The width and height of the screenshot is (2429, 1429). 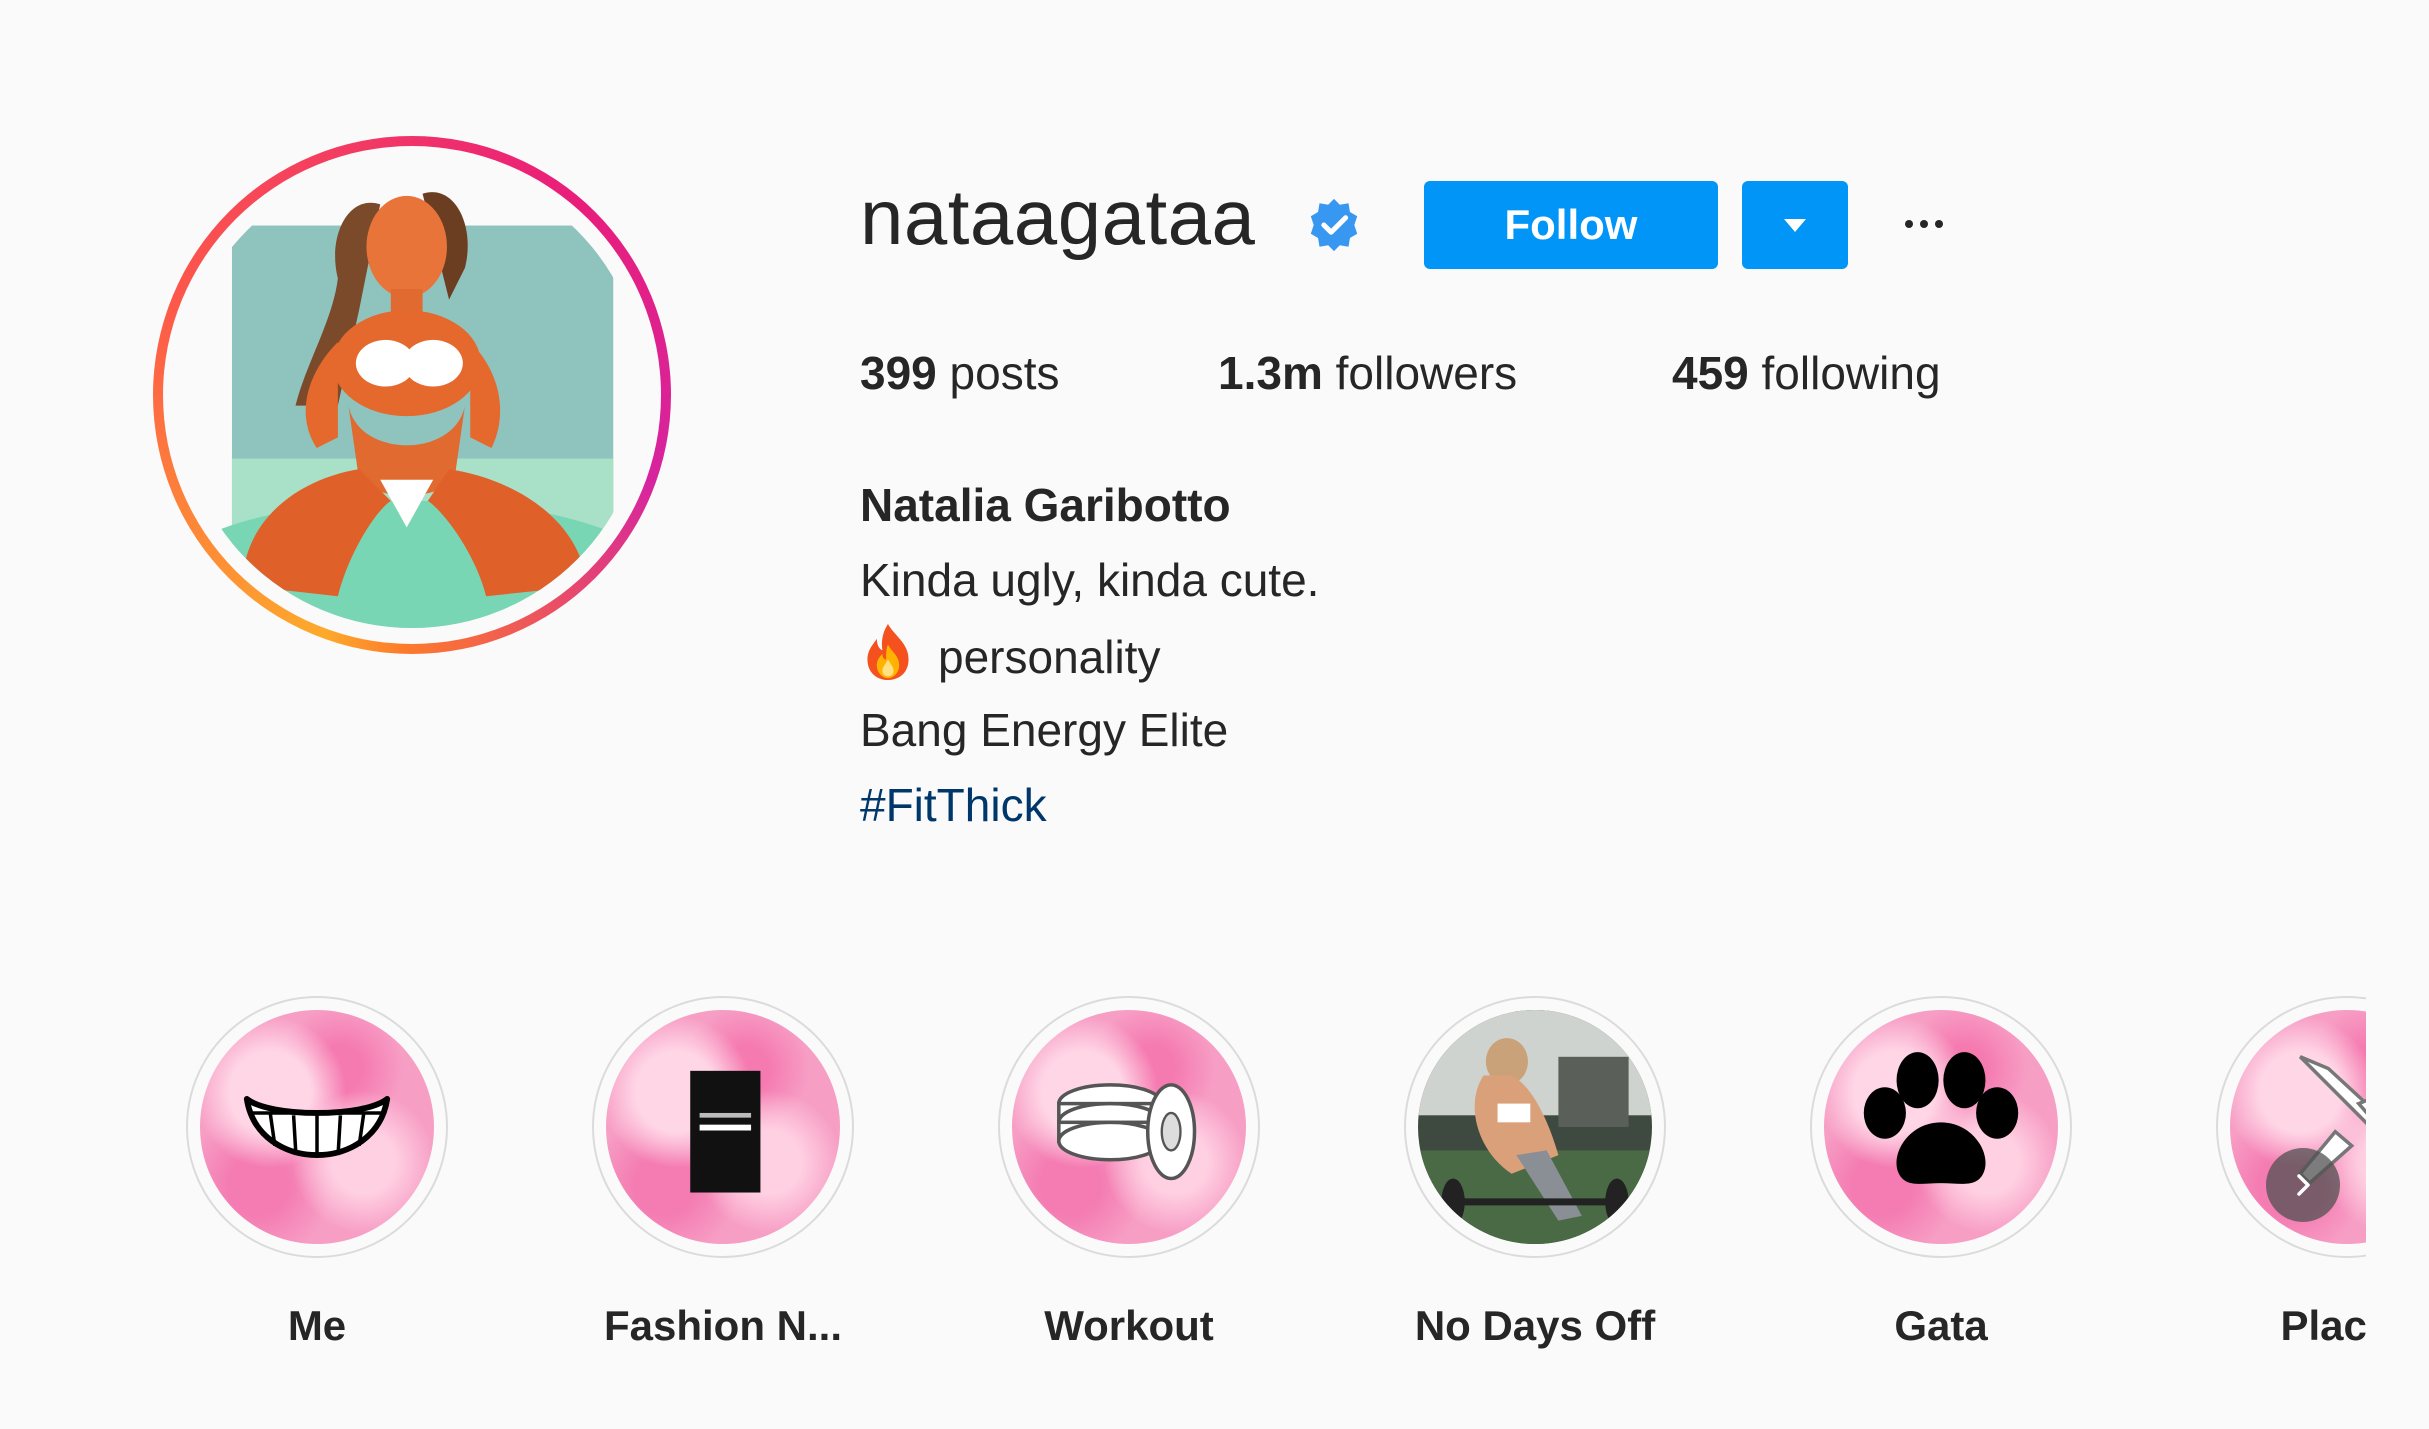 I want to click on fashion-nova-book-icon, so click(x=725, y=1131).